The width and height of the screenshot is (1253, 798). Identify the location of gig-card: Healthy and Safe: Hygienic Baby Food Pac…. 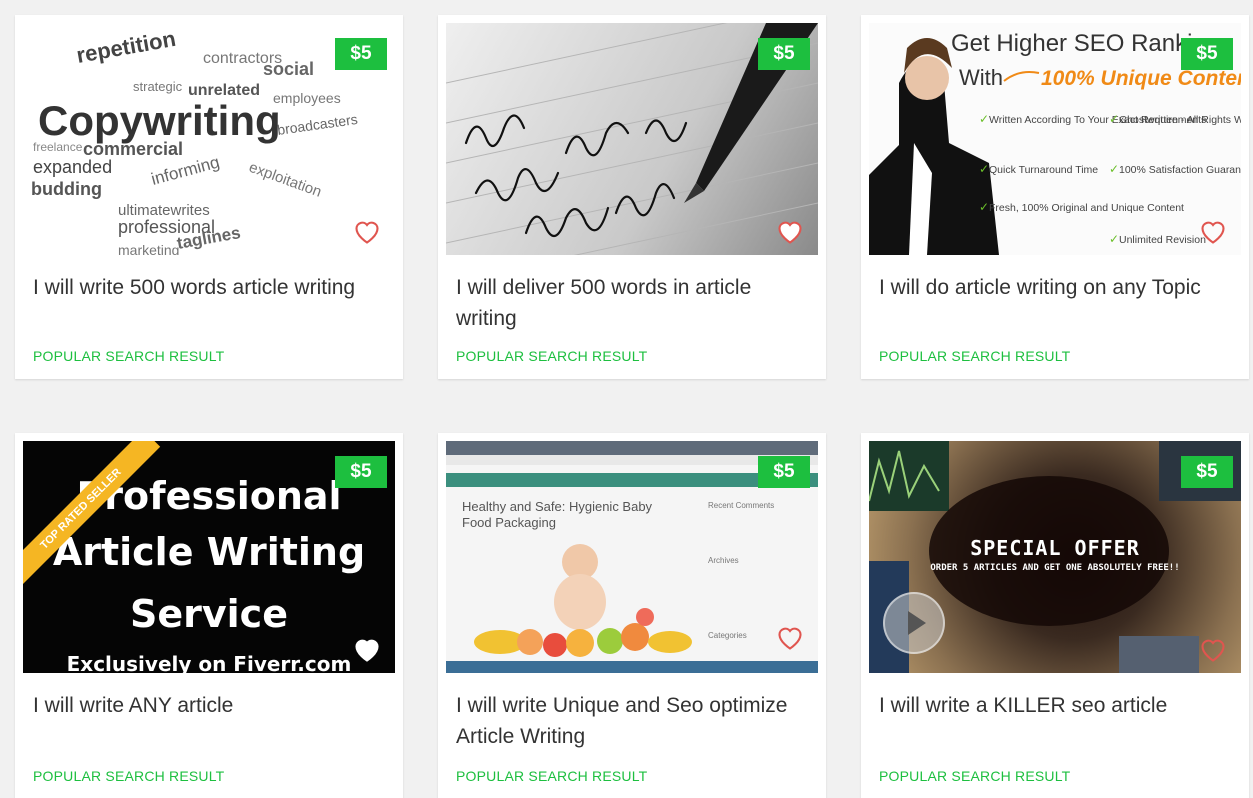
(632, 615).